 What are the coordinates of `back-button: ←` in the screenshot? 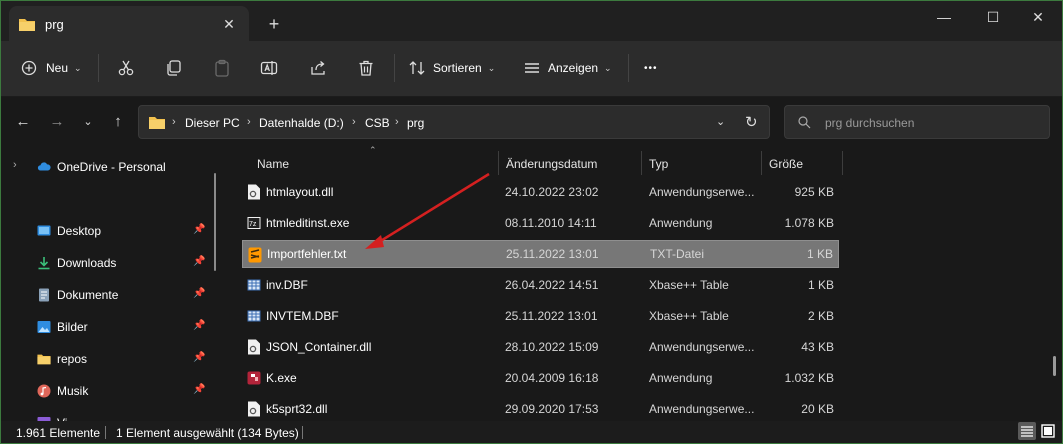 It's located at (23, 122).